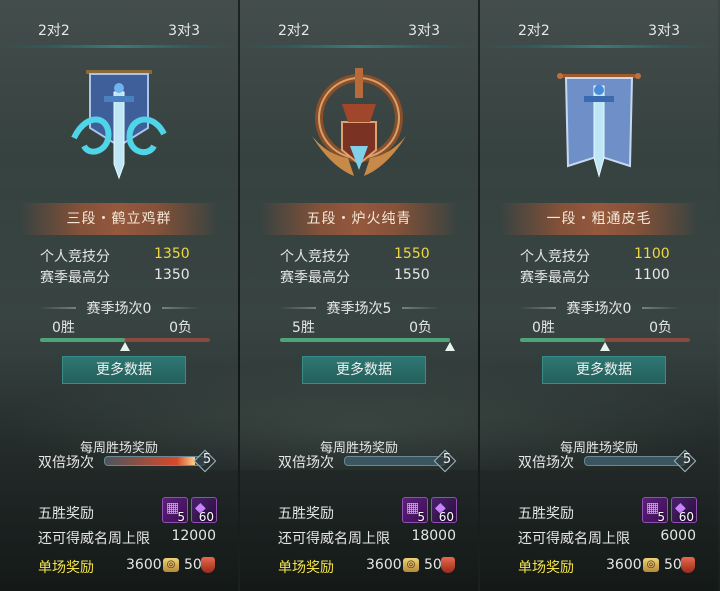  I want to click on personal-score-value: 1350, so click(172, 254).